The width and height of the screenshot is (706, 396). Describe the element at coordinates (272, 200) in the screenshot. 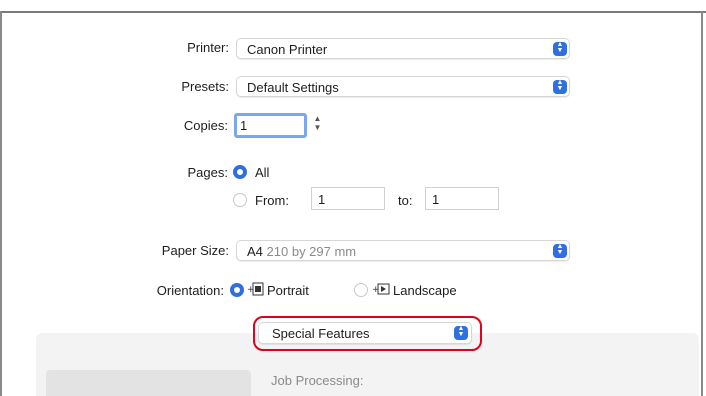

I see `pages-from-label: From:` at that location.